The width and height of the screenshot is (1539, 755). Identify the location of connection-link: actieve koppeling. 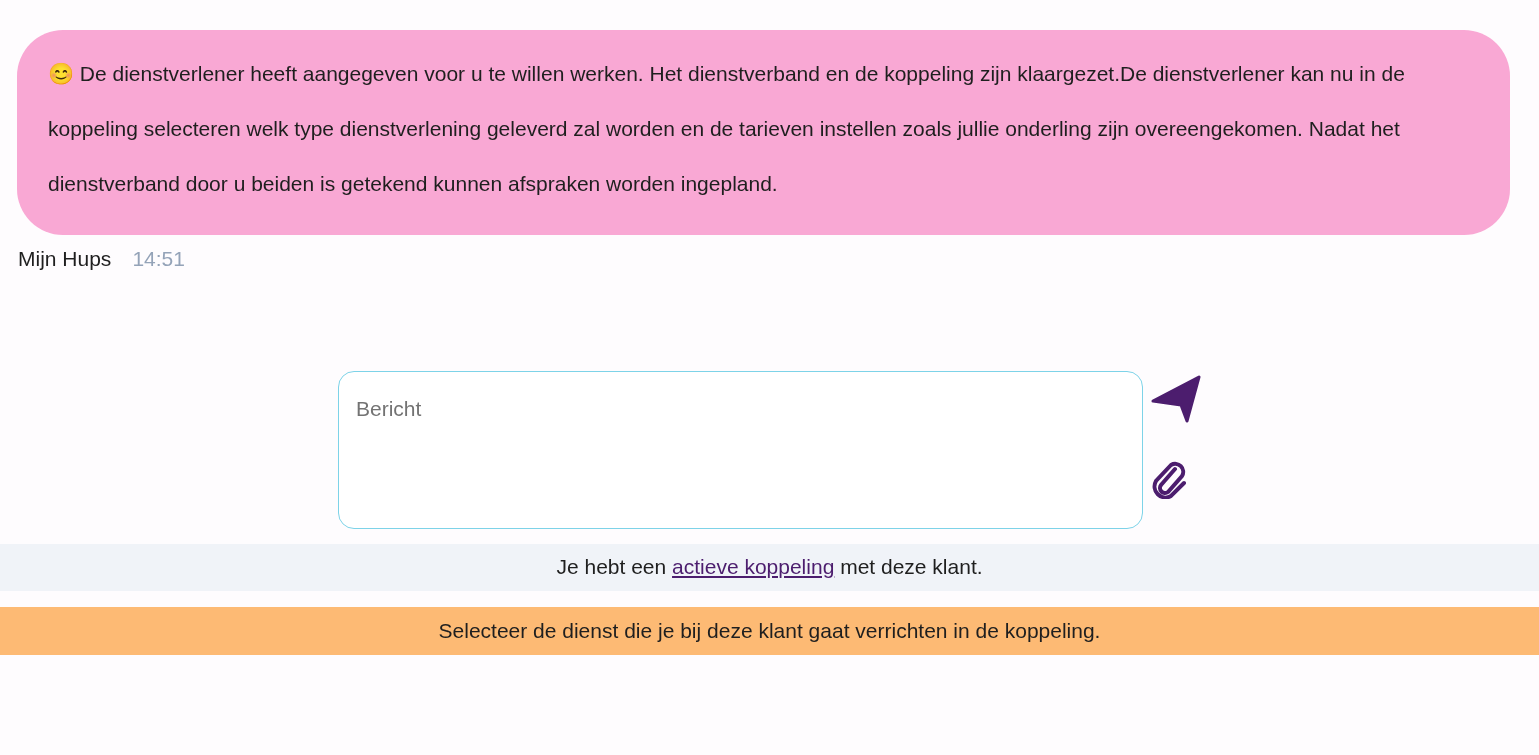
(753, 567).